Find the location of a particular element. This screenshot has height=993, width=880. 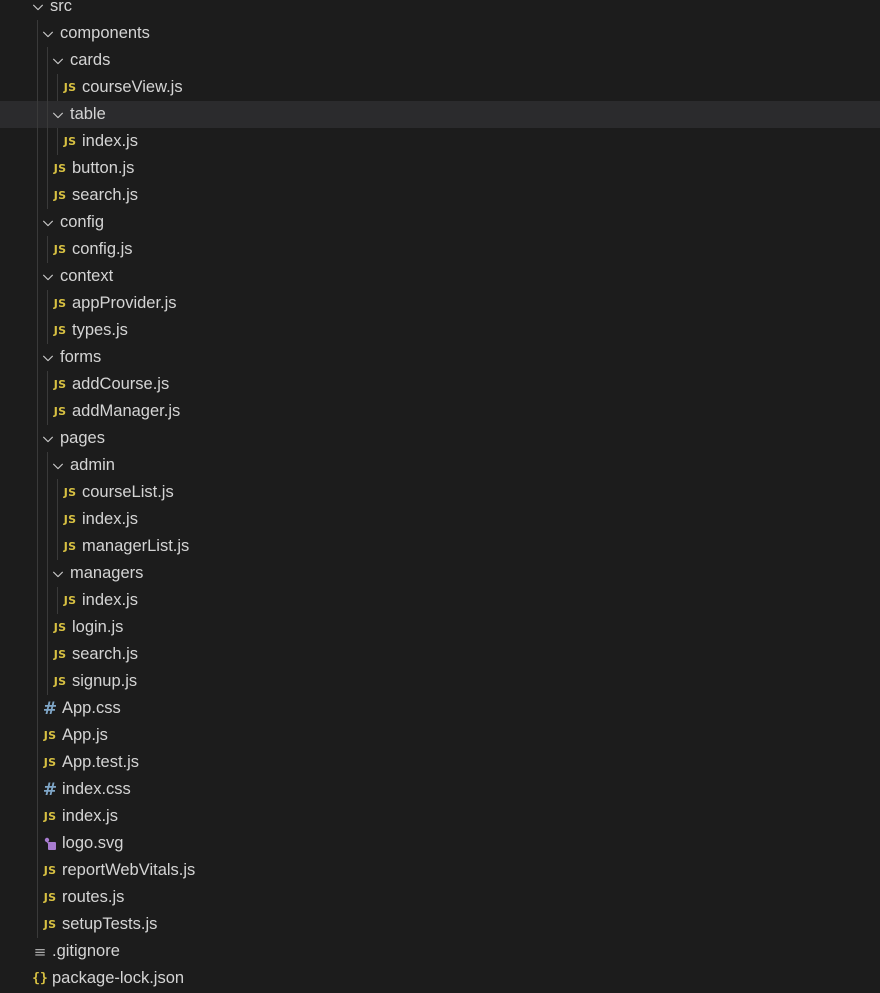

tree-item-label: addManager.js is located at coordinates (126, 411).